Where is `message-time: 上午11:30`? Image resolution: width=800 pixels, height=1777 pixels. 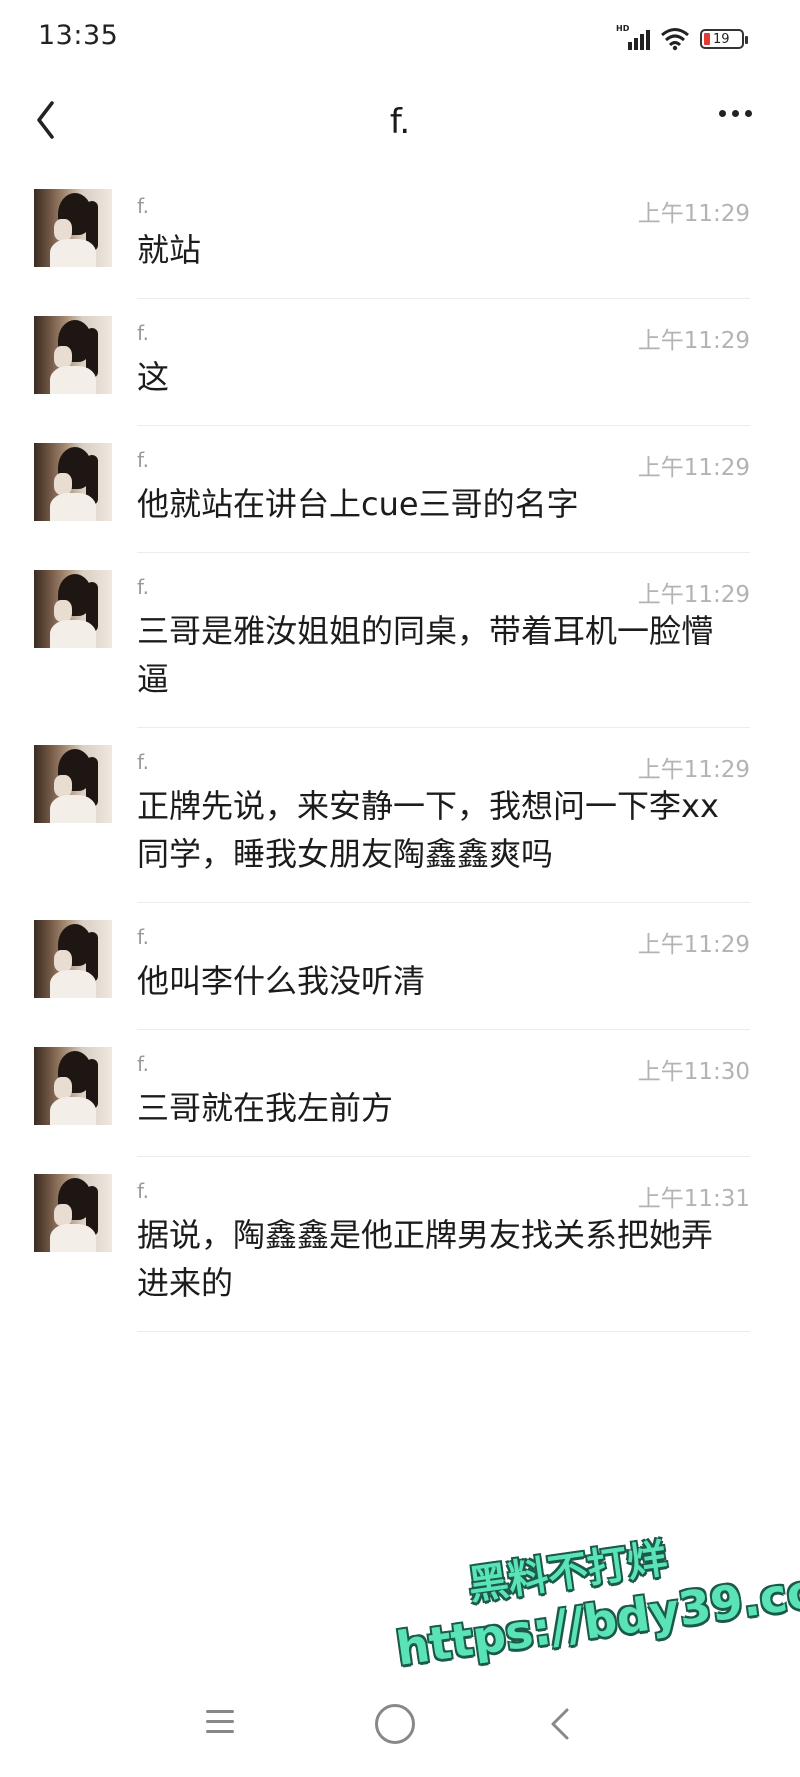
message-time: 上午11:30 is located at coordinates (693, 1072).